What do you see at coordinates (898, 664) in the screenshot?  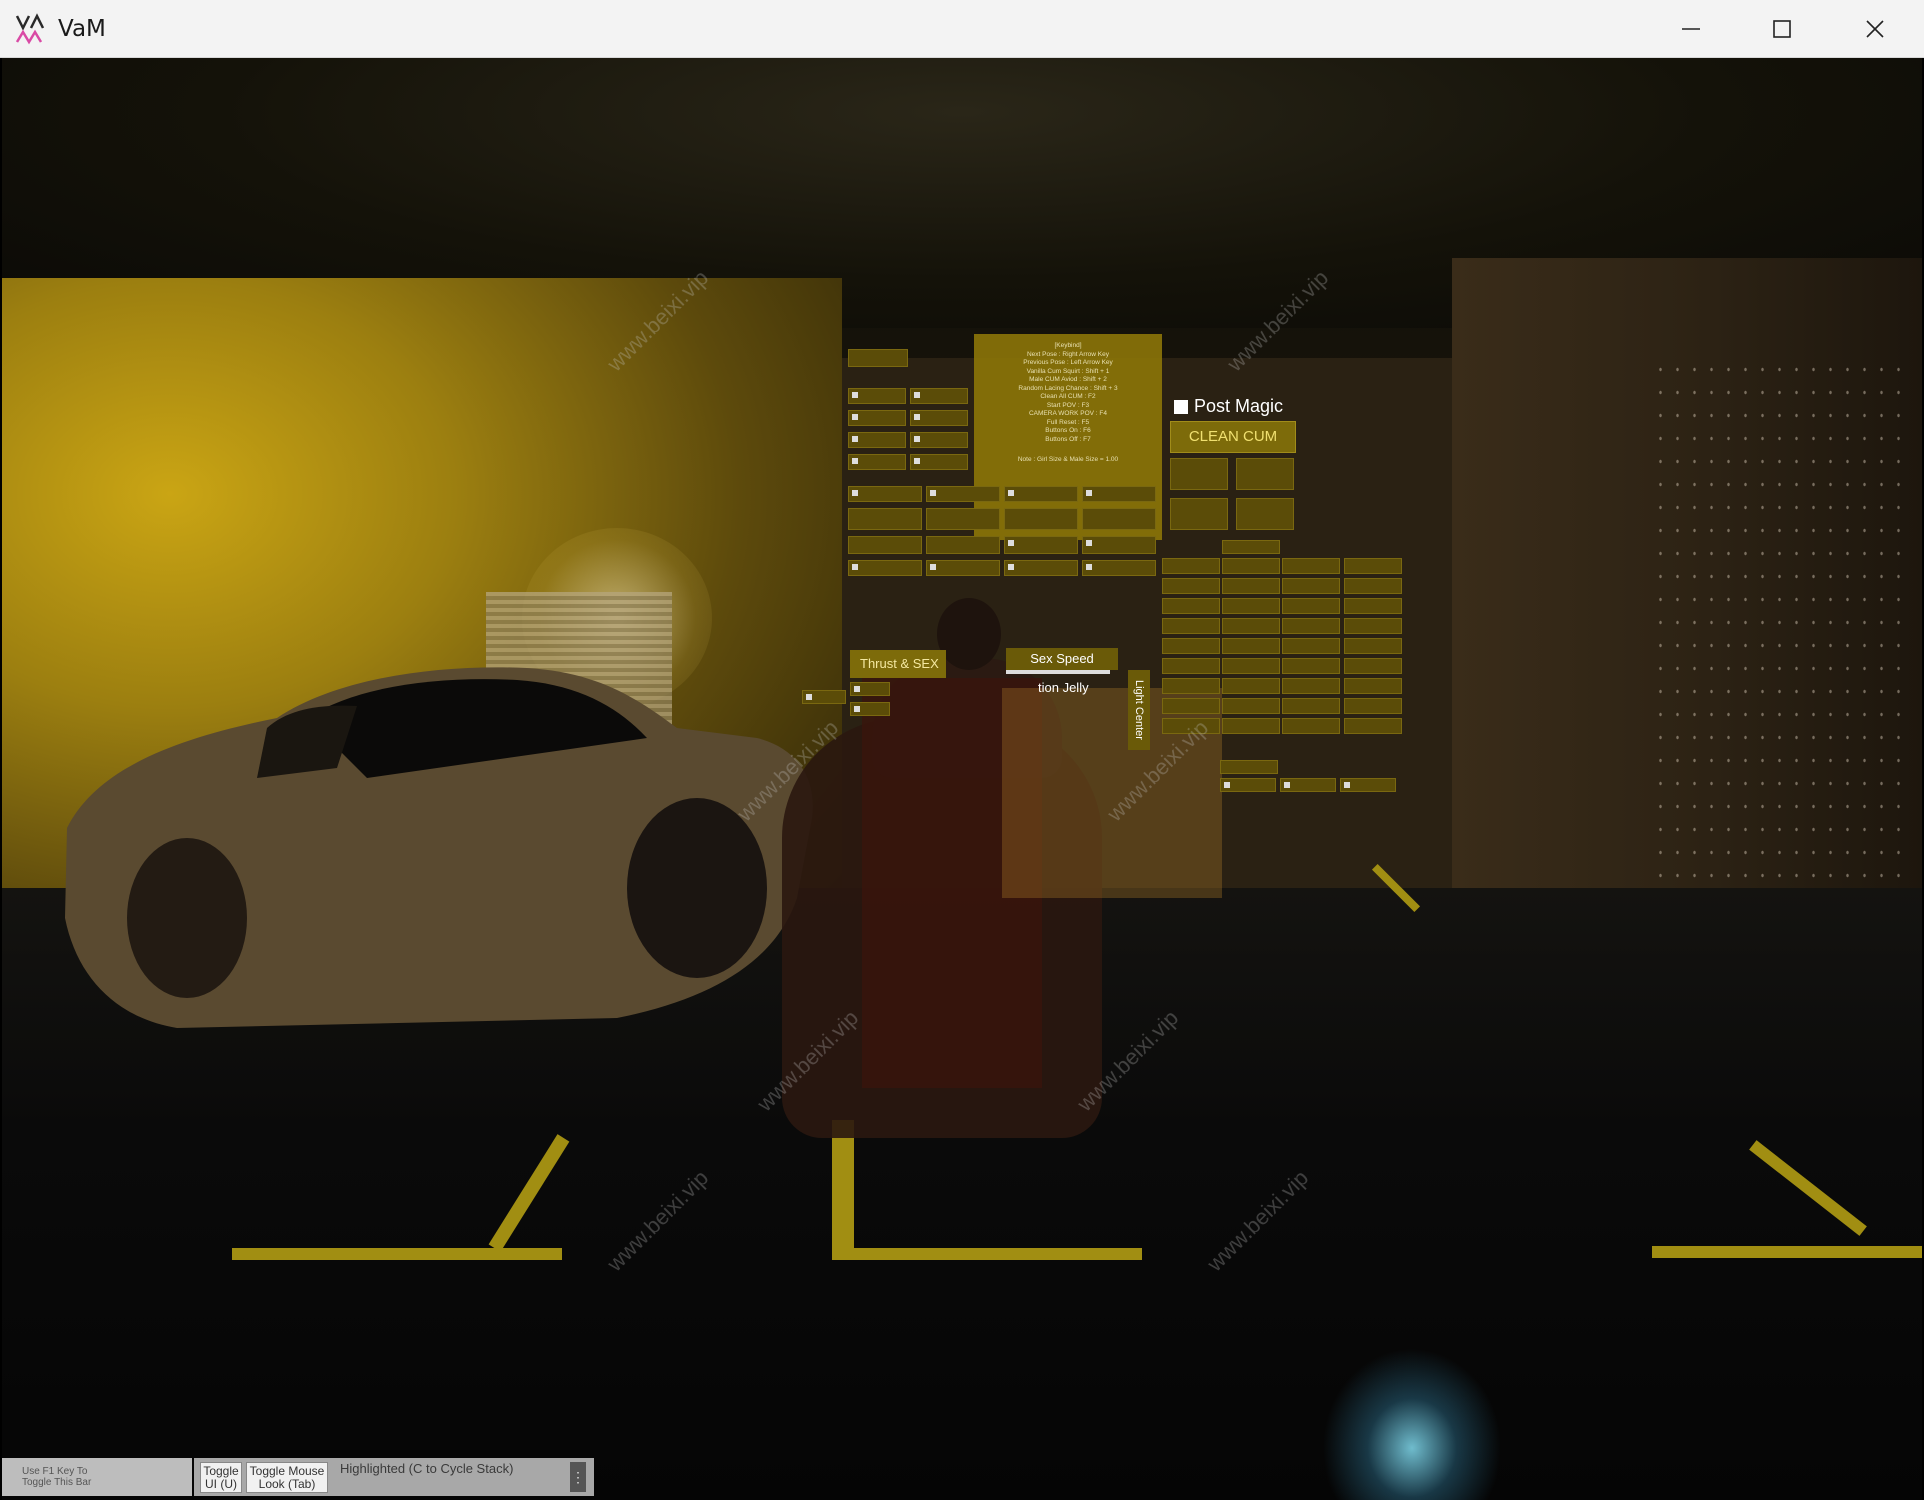 I see `thrust-button: Thrust & SEX` at bounding box center [898, 664].